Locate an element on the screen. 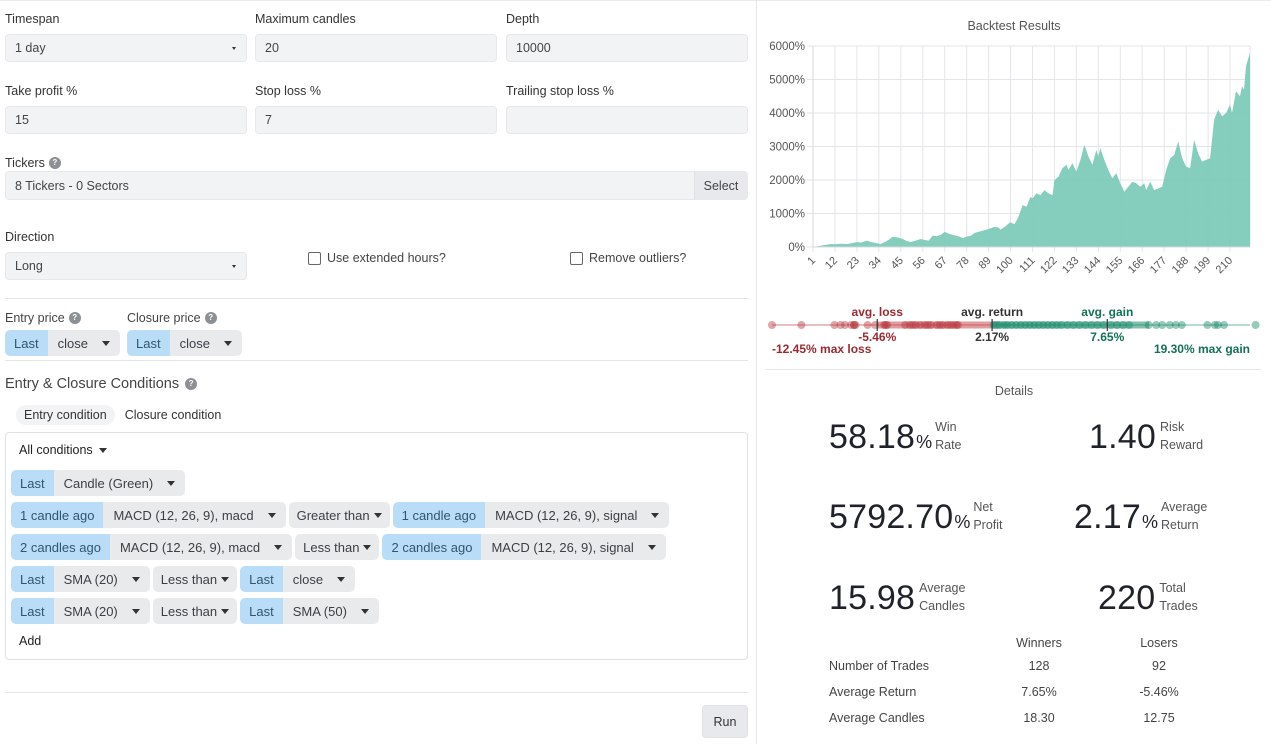  stop-loss-input: 7 is located at coordinates (376, 120).